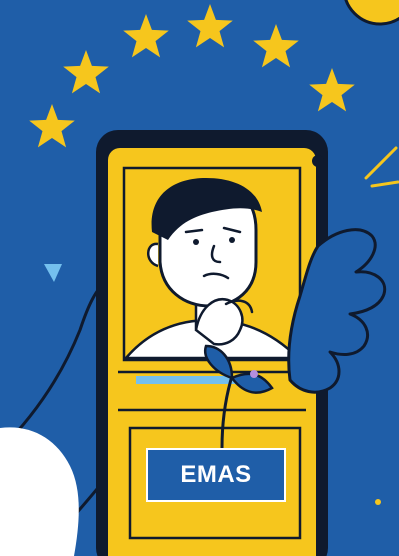 The image size is (399, 556). Describe the element at coordinates (378, 502) in the screenshot. I see `dot-icon` at that location.